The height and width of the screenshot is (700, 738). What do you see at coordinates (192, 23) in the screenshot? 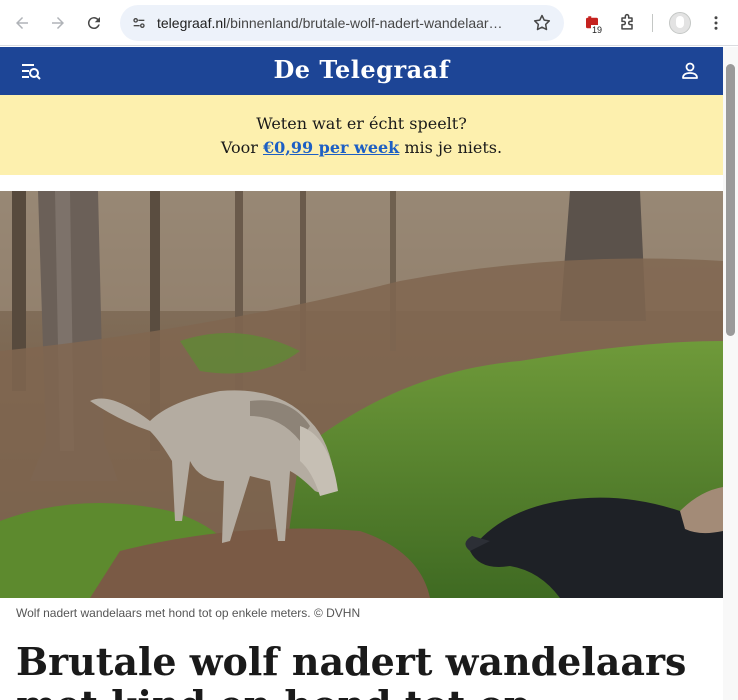
I see `url-host: telegraaf.nl` at bounding box center [192, 23].